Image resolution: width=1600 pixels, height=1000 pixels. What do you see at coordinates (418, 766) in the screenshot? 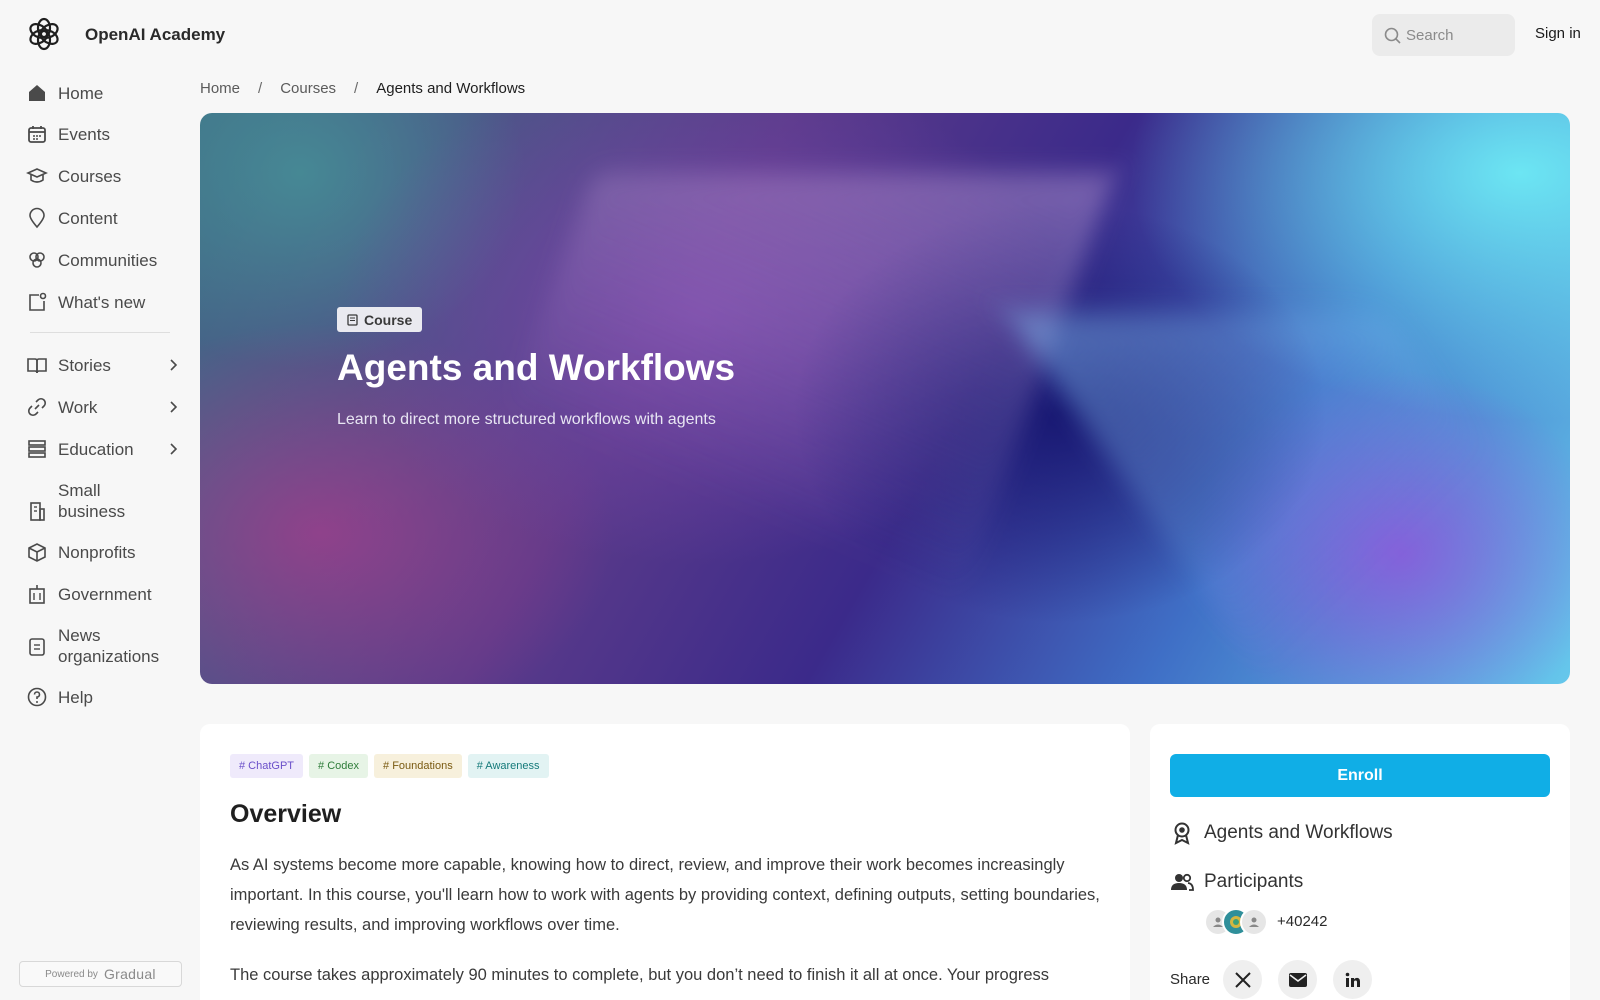
I see `tag-foundations: # Foundations` at bounding box center [418, 766].